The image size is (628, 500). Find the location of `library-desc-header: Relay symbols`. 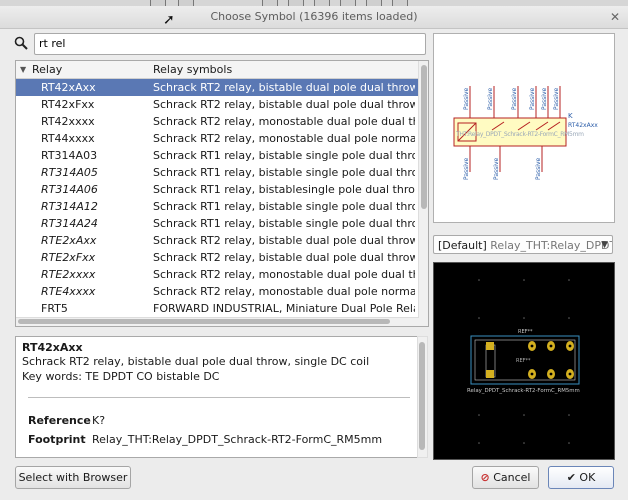

library-desc-header: Relay symbols is located at coordinates (193, 69).